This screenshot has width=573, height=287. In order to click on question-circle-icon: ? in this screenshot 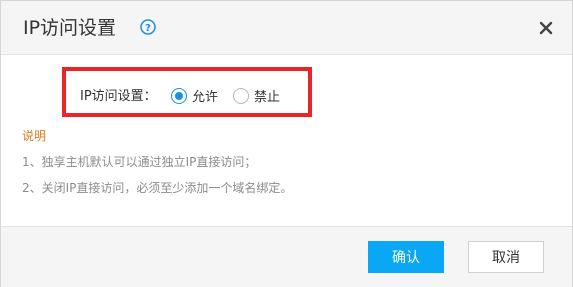, I will do `click(148, 27)`.